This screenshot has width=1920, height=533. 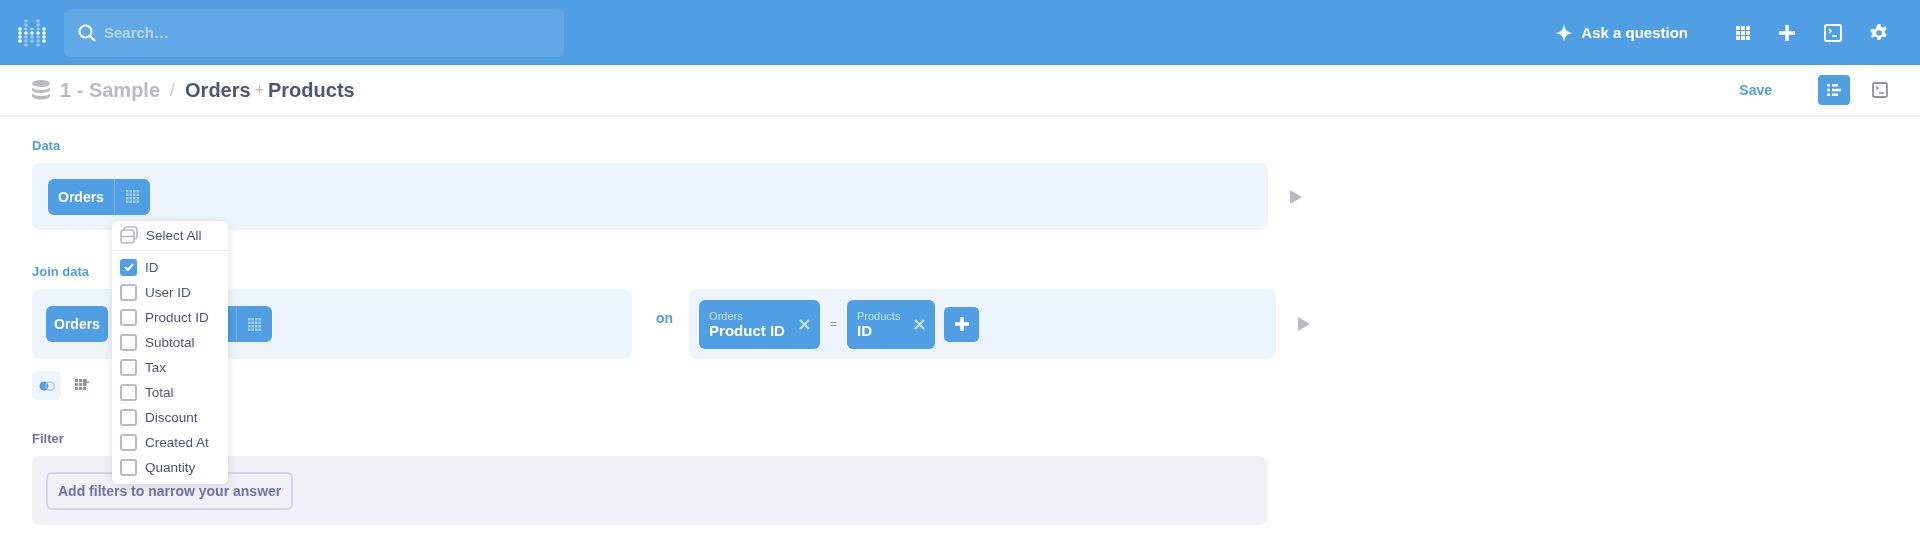 What do you see at coordinates (61, 271) in the screenshot?
I see `section-label: Join data` at bounding box center [61, 271].